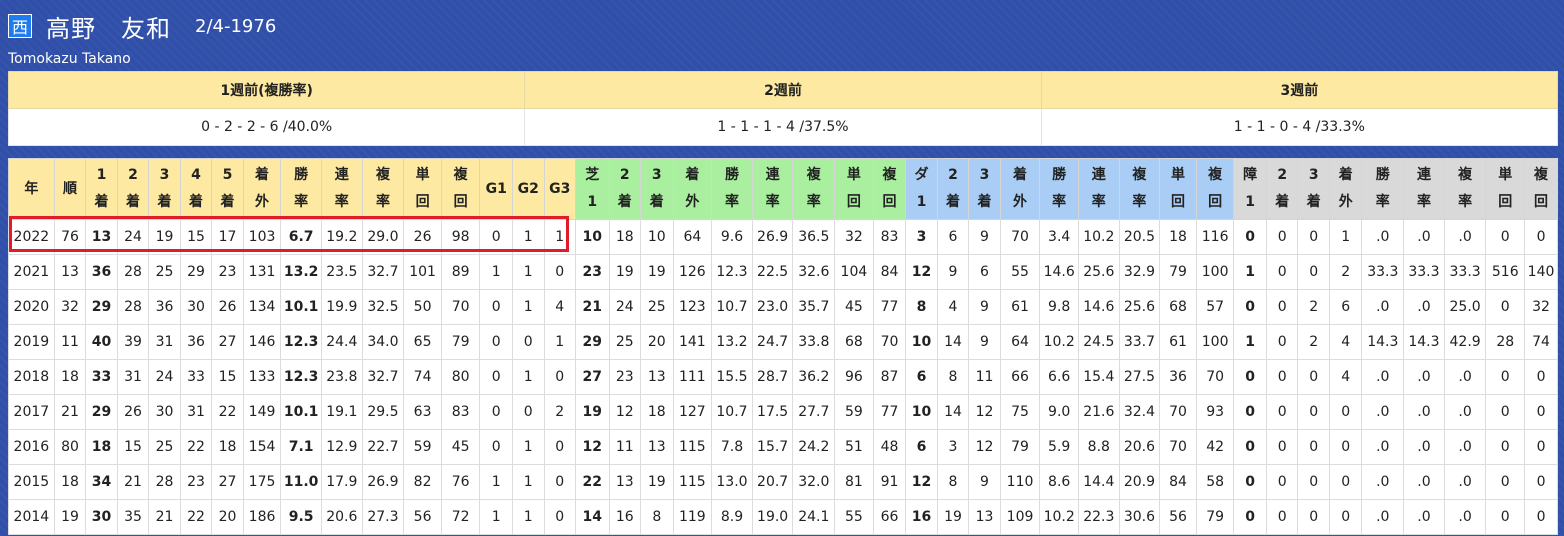  Describe the element at coordinates (142, 26) in the screenshot. I see `jockey-header: 西 高野 友和 2/4-1976` at that location.